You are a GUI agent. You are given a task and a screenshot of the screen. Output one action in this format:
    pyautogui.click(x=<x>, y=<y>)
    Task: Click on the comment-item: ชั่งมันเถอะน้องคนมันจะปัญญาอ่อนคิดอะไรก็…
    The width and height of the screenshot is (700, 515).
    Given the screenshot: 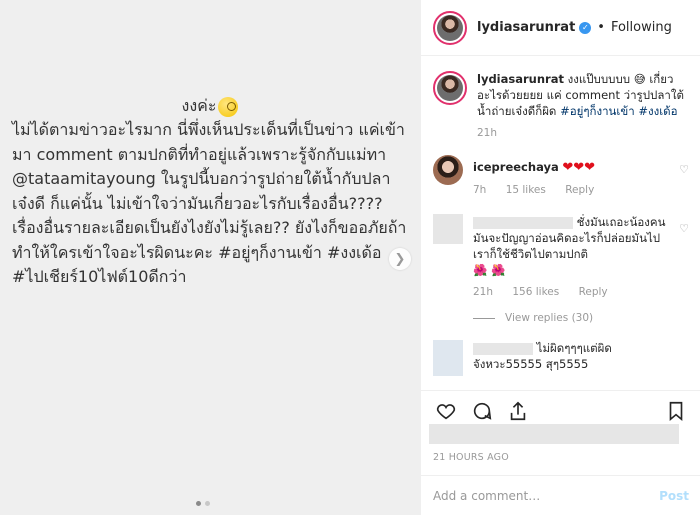 What is the action you would take?
    pyautogui.click(x=560, y=270)
    